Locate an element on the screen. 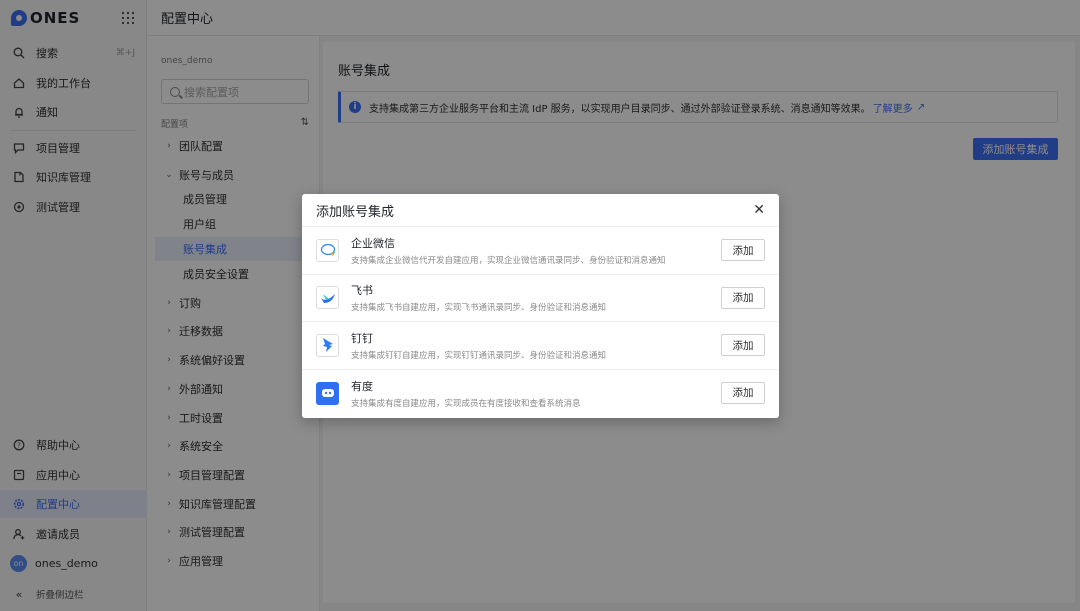 The image size is (1080, 611). integration-desc: 支持集成钉钉自建应用，实现钉钉通讯录同步、身份验证和消息通知 is located at coordinates (479, 355).